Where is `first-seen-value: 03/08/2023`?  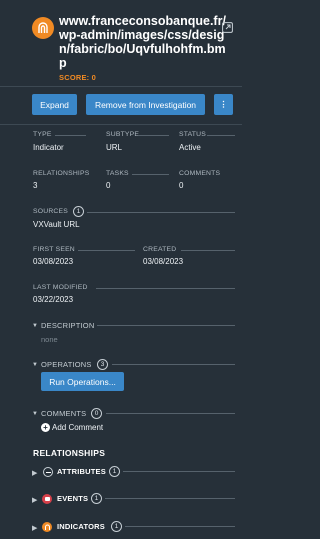
first-seen-value: 03/08/2023 is located at coordinates (53, 261).